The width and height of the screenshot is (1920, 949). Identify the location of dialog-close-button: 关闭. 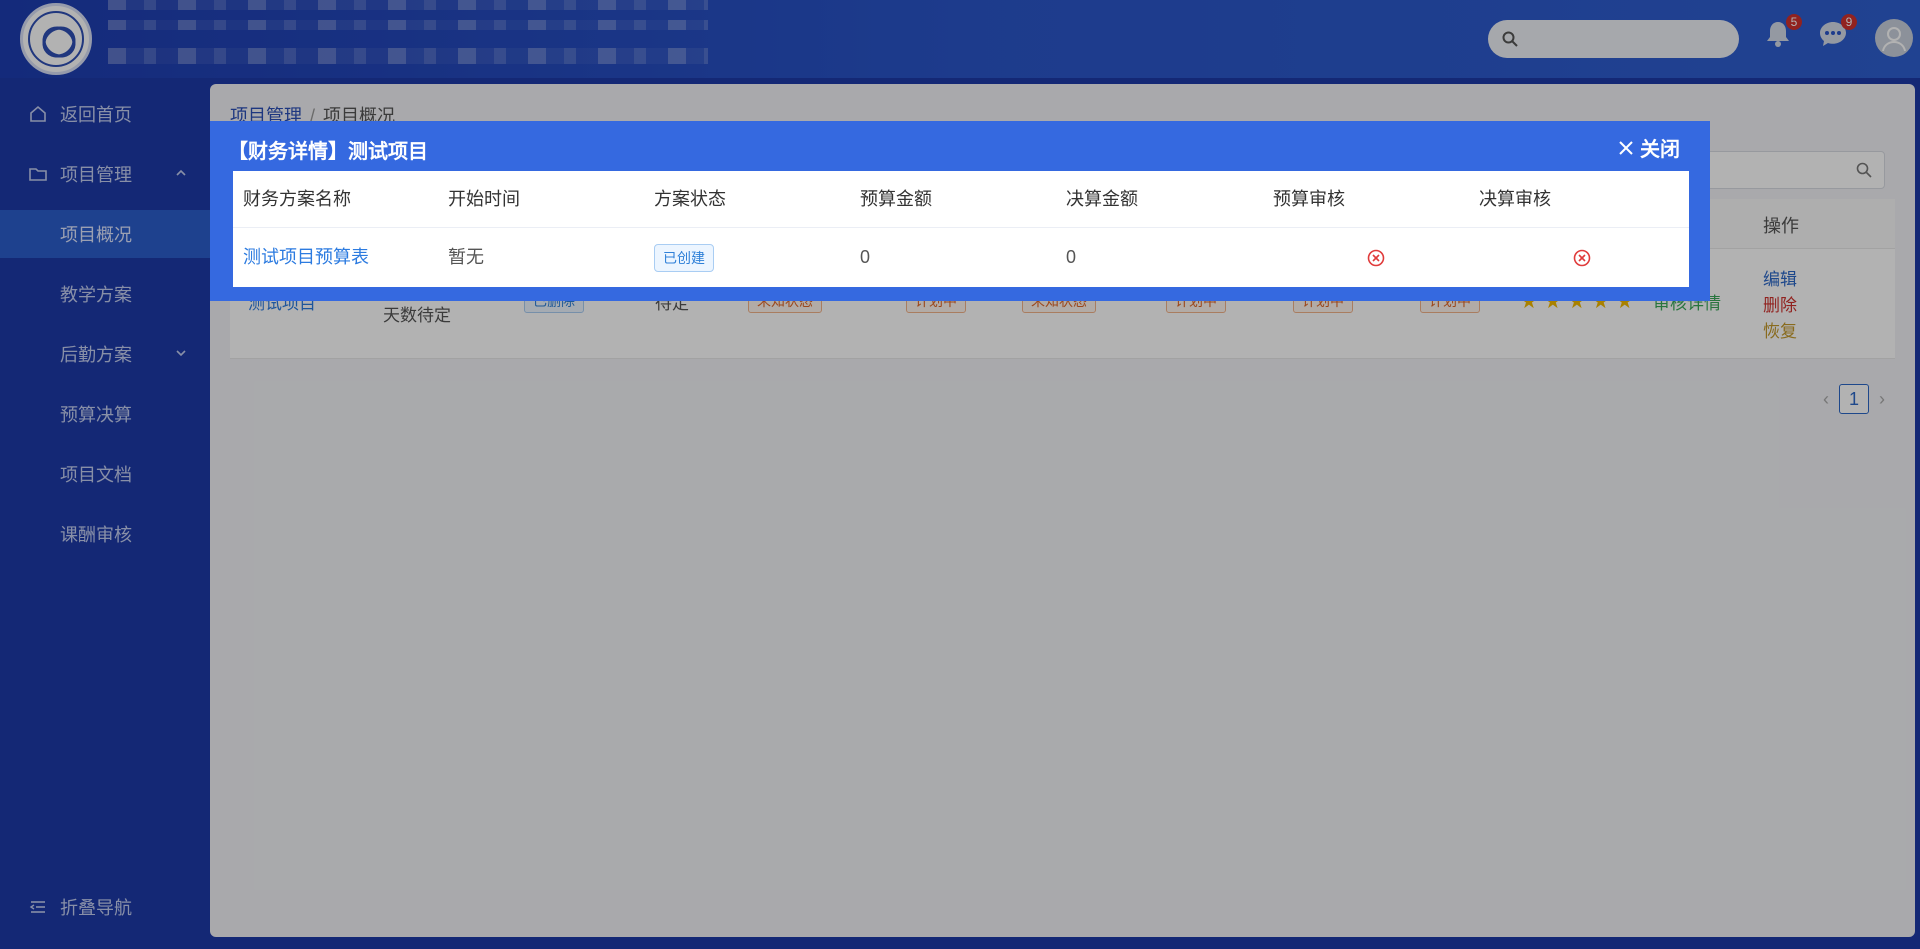
(1649, 147).